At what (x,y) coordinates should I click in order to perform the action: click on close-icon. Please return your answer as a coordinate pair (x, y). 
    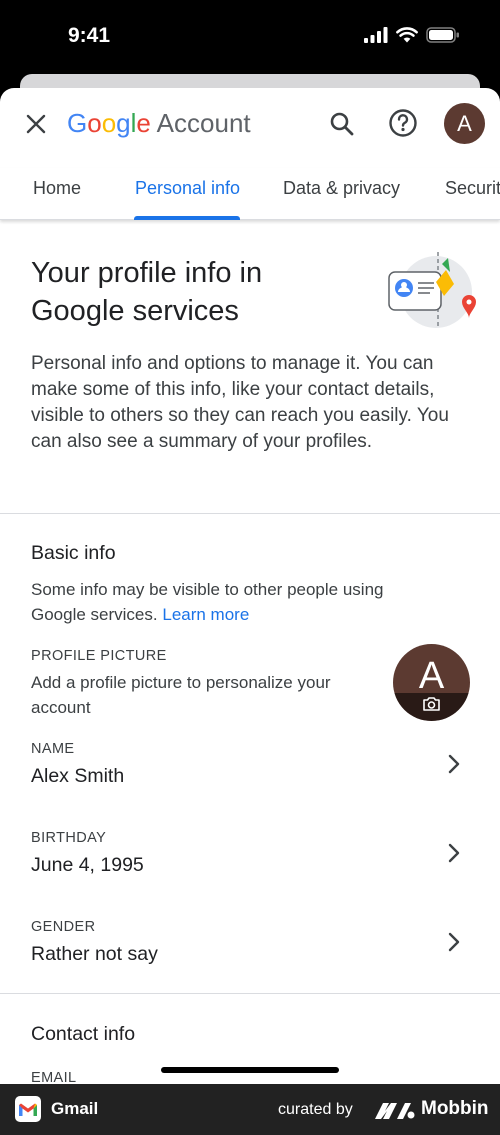
    Looking at the image, I should click on (36, 124).